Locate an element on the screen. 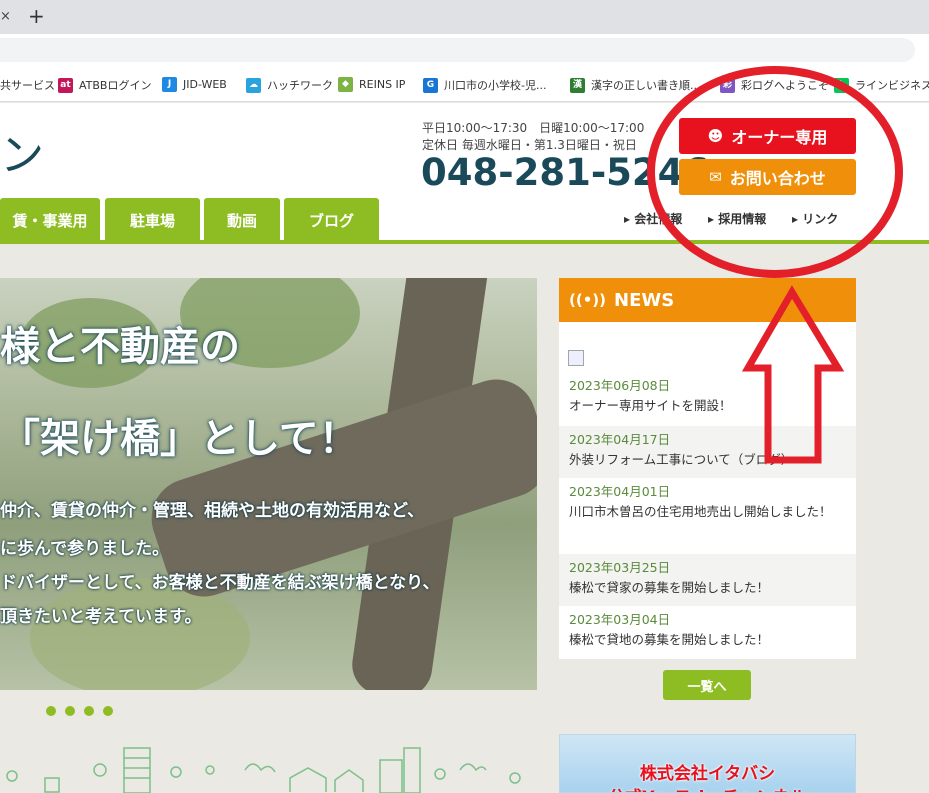 The width and height of the screenshot is (929, 793). bookmark-item: ☁ ハッチワーク is located at coordinates (289, 85).